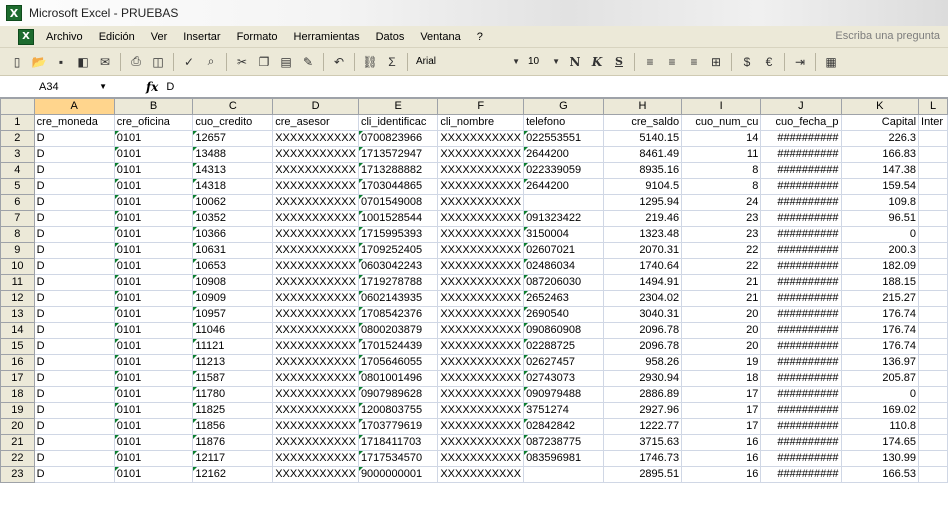 Image resolution: width=948 pixels, height=526 pixels. What do you see at coordinates (880, 410) in the screenshot?
I see `cell: 169.02` at bounding box center [880, 410].